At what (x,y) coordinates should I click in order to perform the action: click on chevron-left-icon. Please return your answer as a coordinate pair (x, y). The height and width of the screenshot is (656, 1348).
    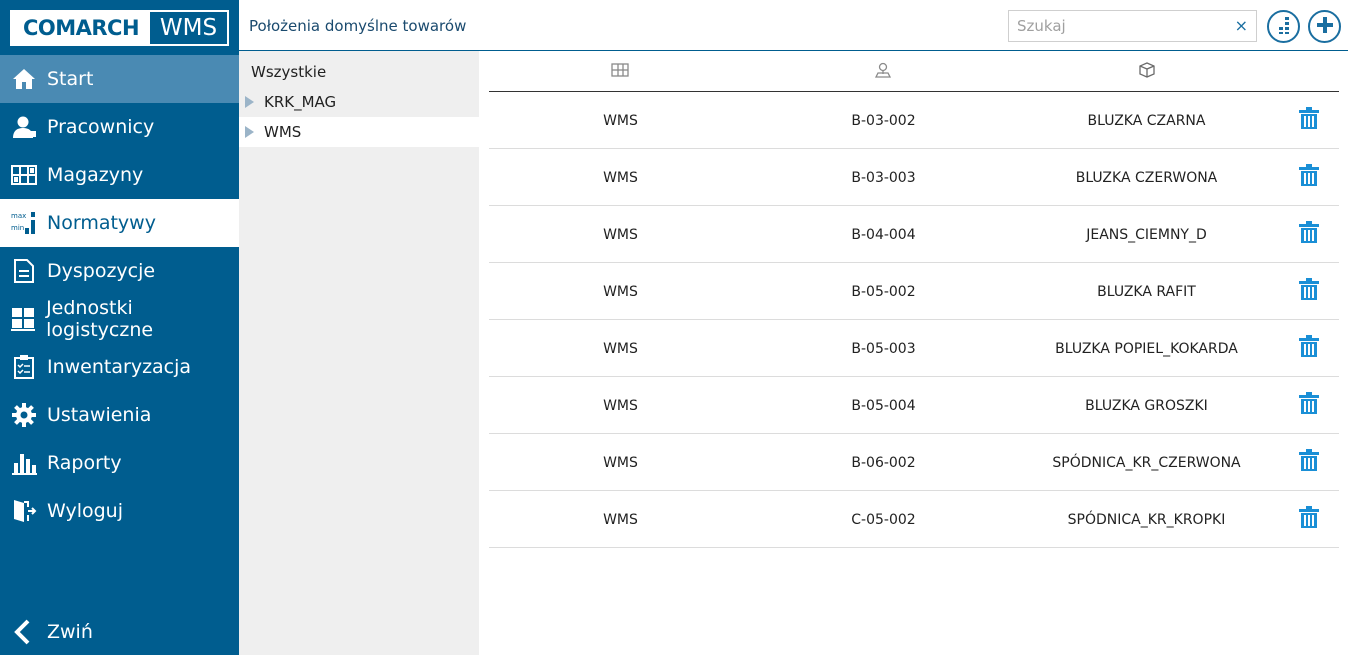
    Looking at the image, I should click on (23, 632).